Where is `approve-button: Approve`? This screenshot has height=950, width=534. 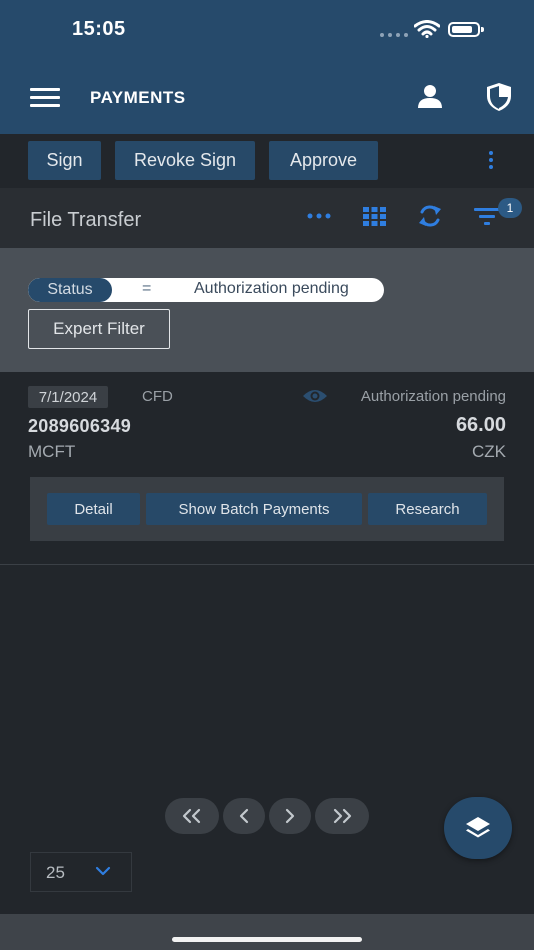
approve-button: Approve is located at coordinates (323, 160).